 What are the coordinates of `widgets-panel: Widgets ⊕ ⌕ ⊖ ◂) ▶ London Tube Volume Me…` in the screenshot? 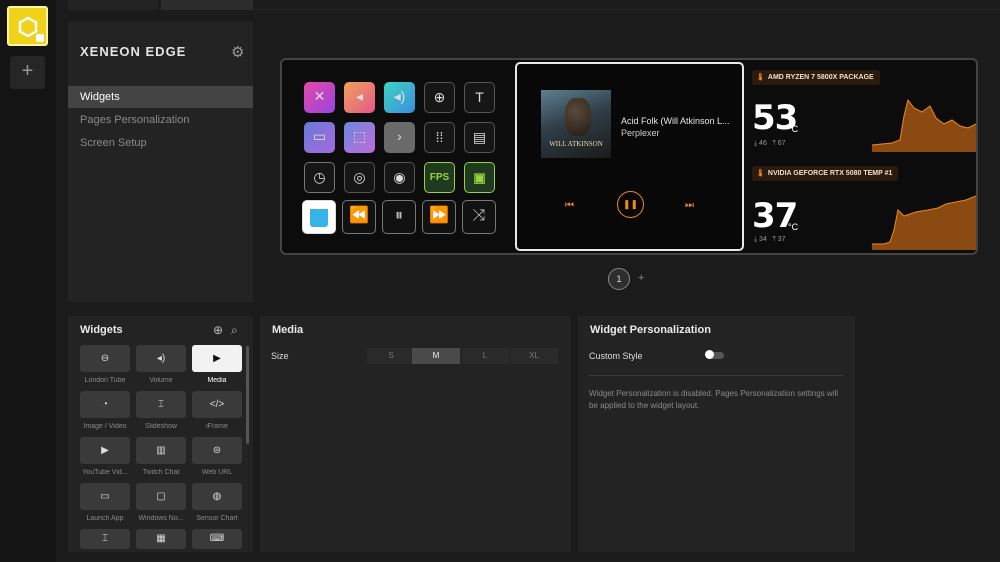 It's located at (160, 434).